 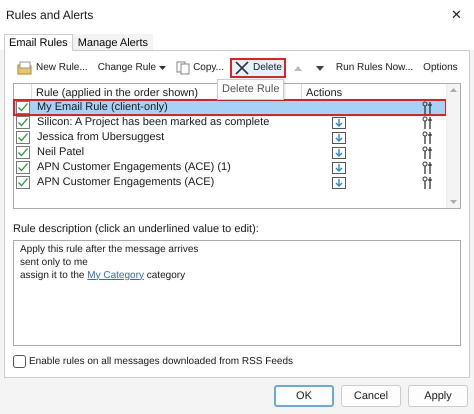 What do you see at coordinates (110, 249) in the screenshot?
I see `description-line: Apply this rule after the message arrives` at bounding box center [110, 249].